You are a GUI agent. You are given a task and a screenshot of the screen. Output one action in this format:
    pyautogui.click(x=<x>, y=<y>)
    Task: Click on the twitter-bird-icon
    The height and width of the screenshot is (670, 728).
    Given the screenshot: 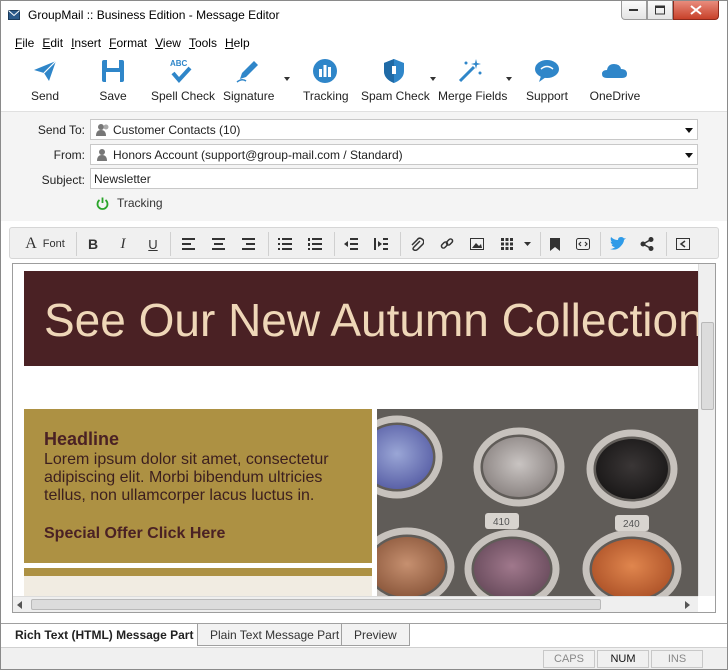 What is the action you would take?
    pyautogui.click(x=618, y=243)
    